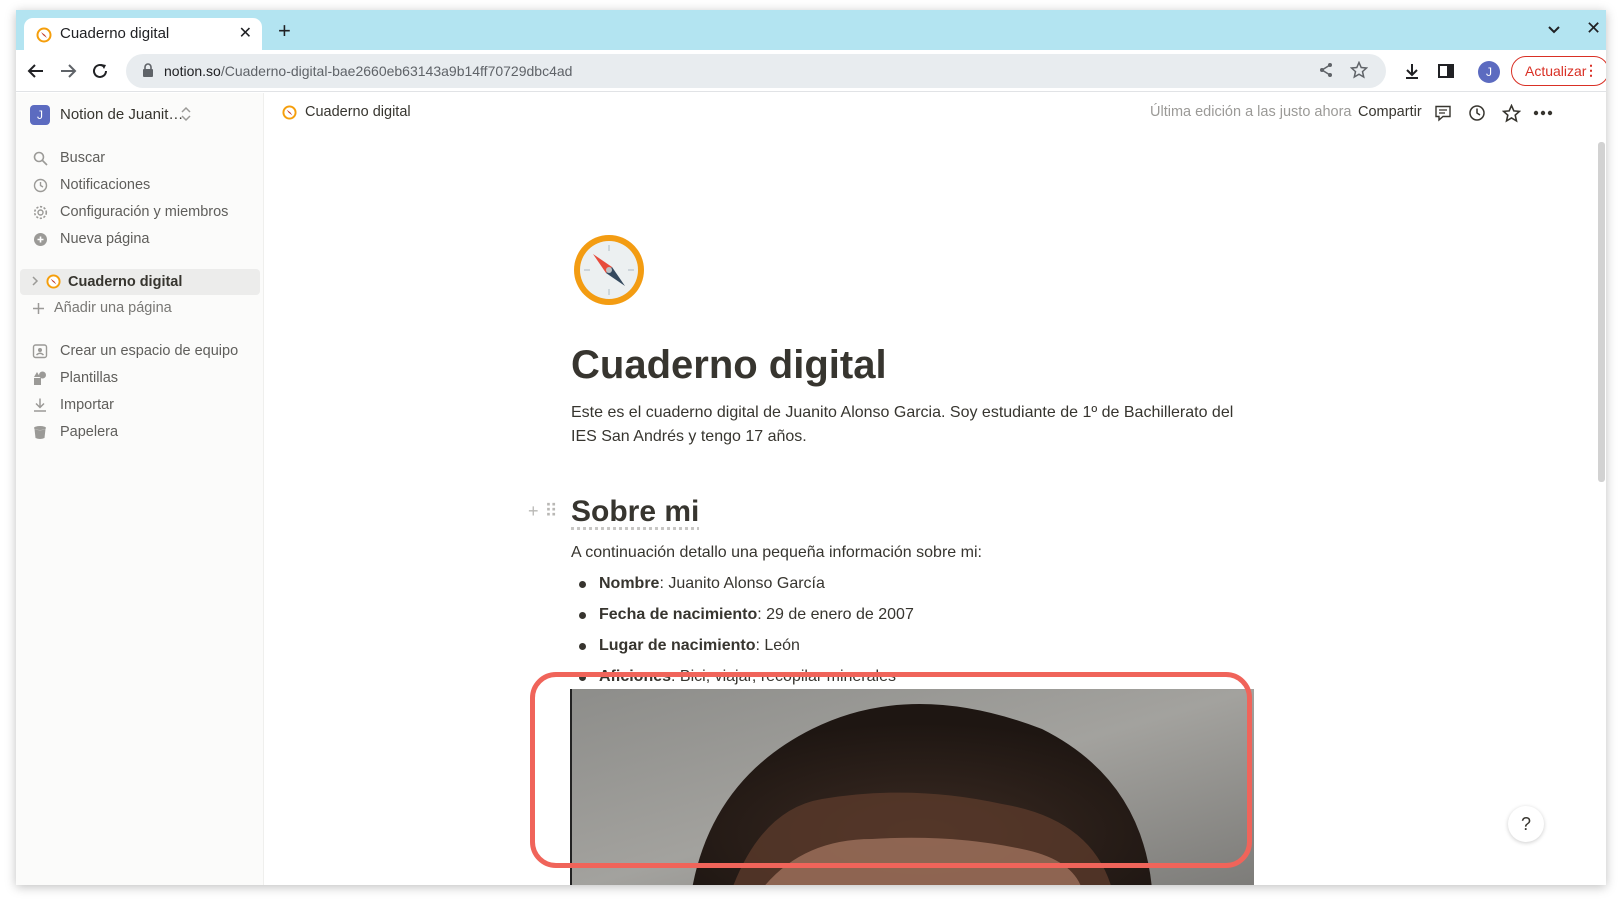 Image resolution: width=1622 pixels, height=916 pixels. I want to click on sidebar-item-label: Nueva página, so click(105, 239).